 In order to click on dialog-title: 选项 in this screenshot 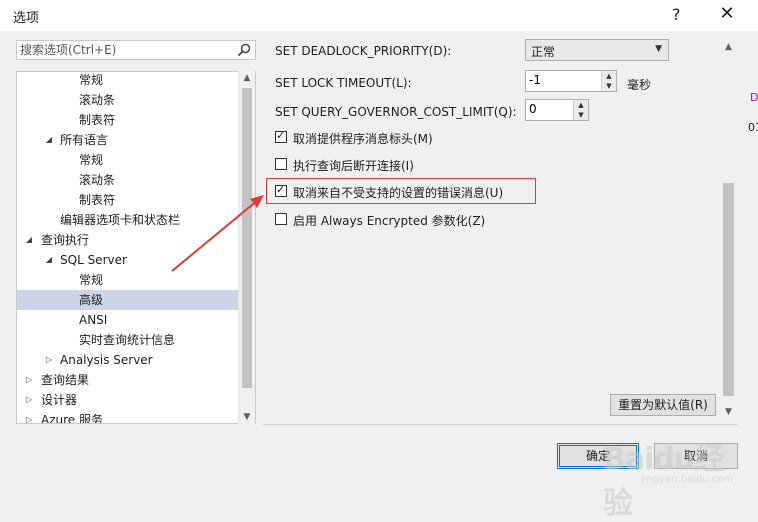, I will do `click(26, 18)`.